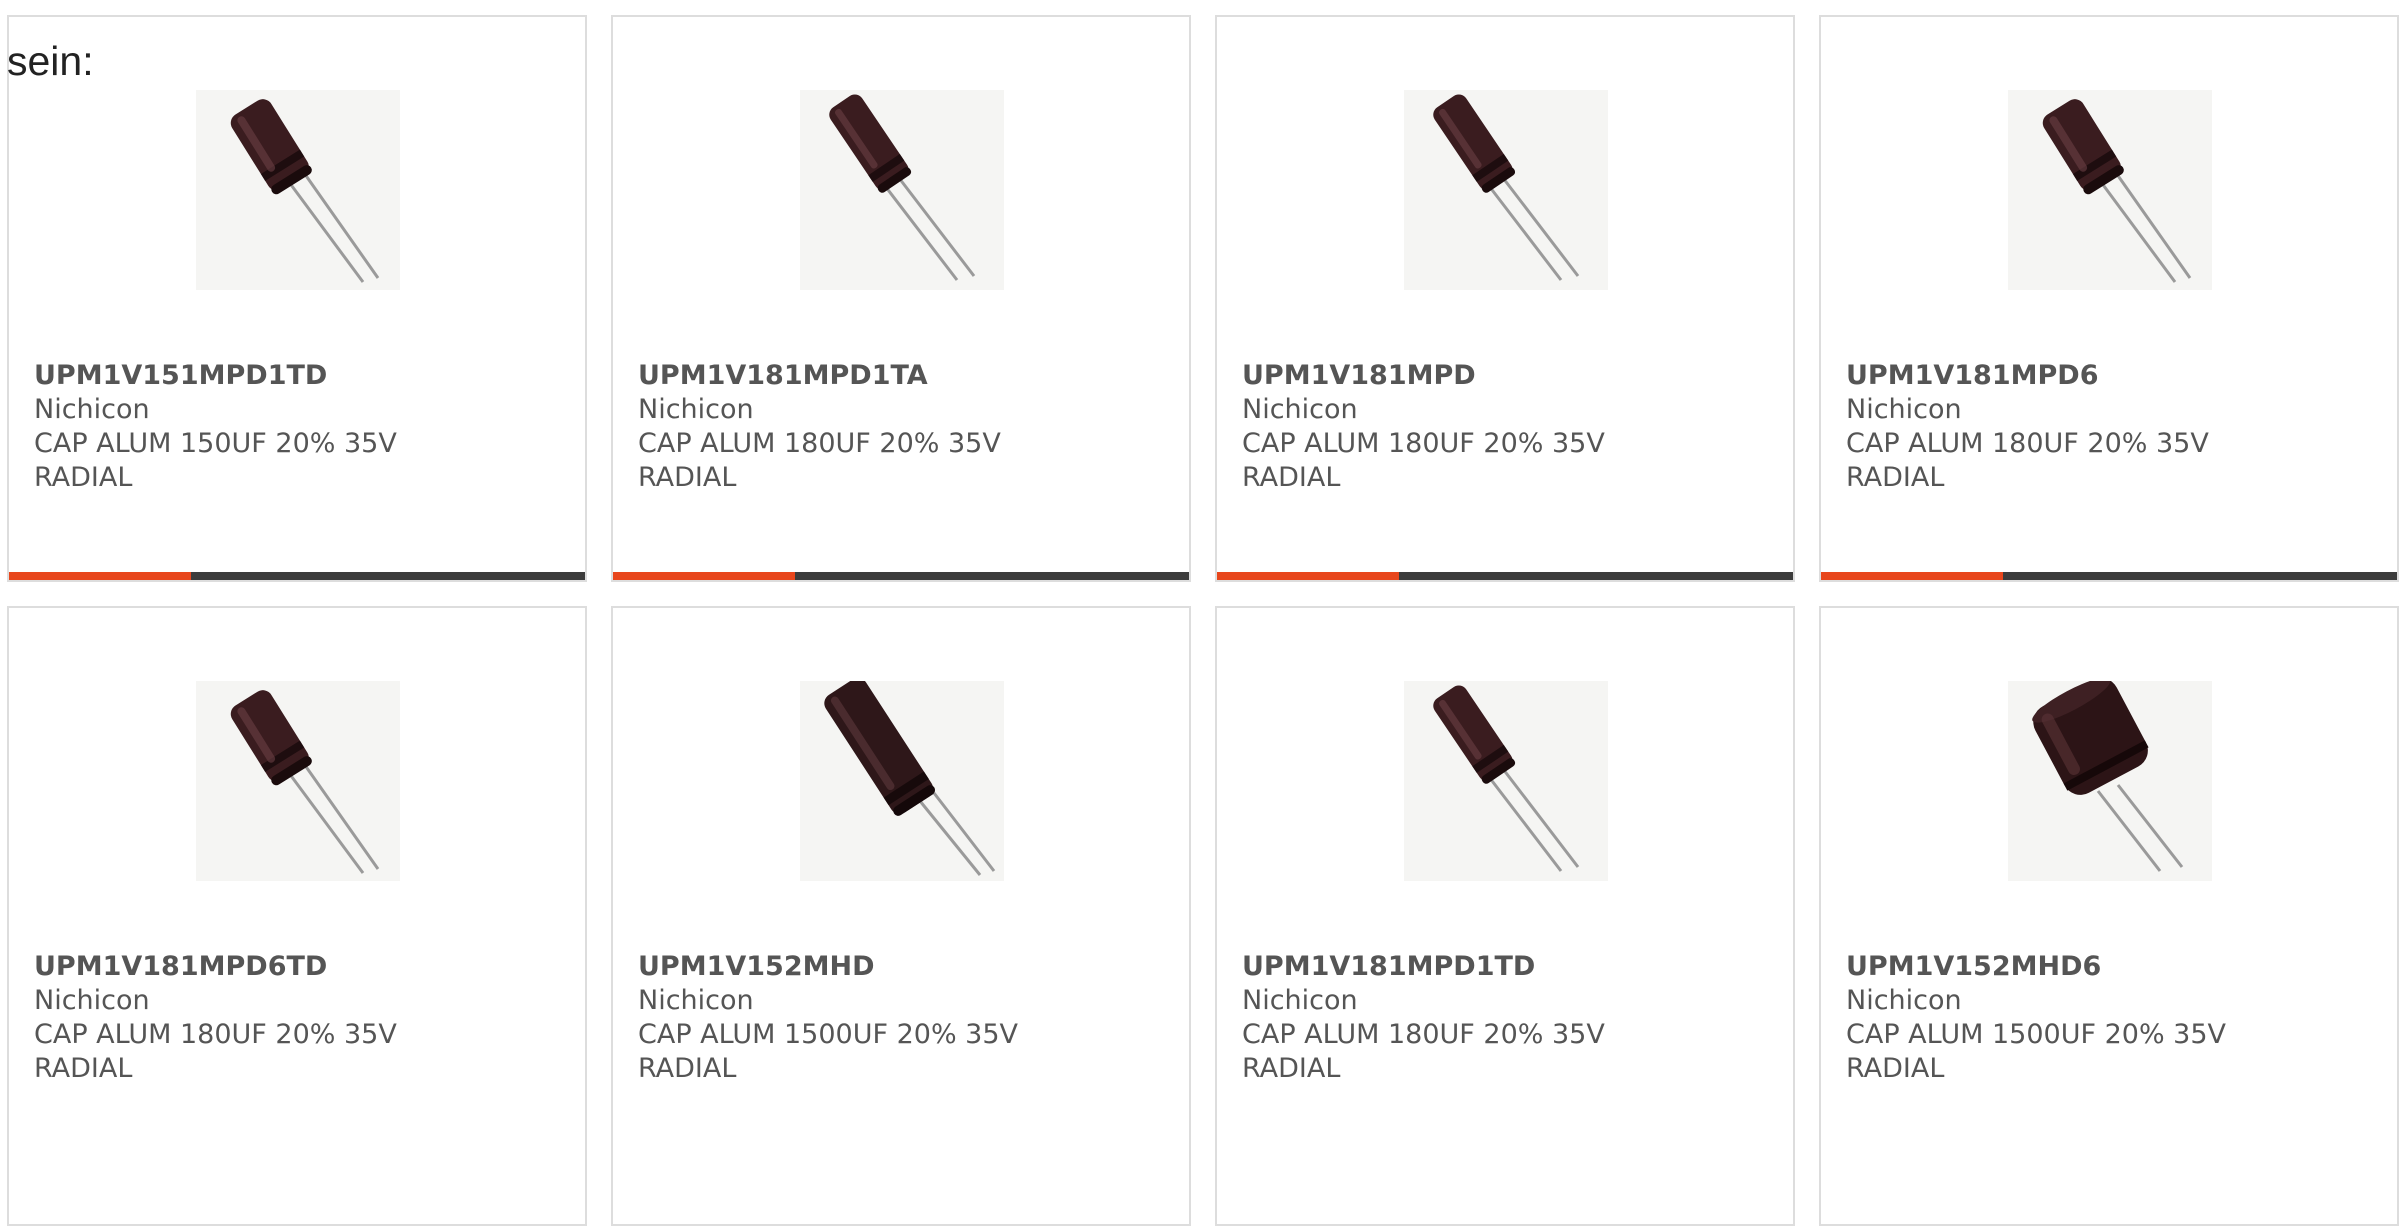 Image resolution: width=2400 pixels, height=1226 pixels. What do you see at coordinates (2111, 967) in the screenshot?
I see `part-number-link: UPM1V152MHD6` at bounding box center [2111, 967].